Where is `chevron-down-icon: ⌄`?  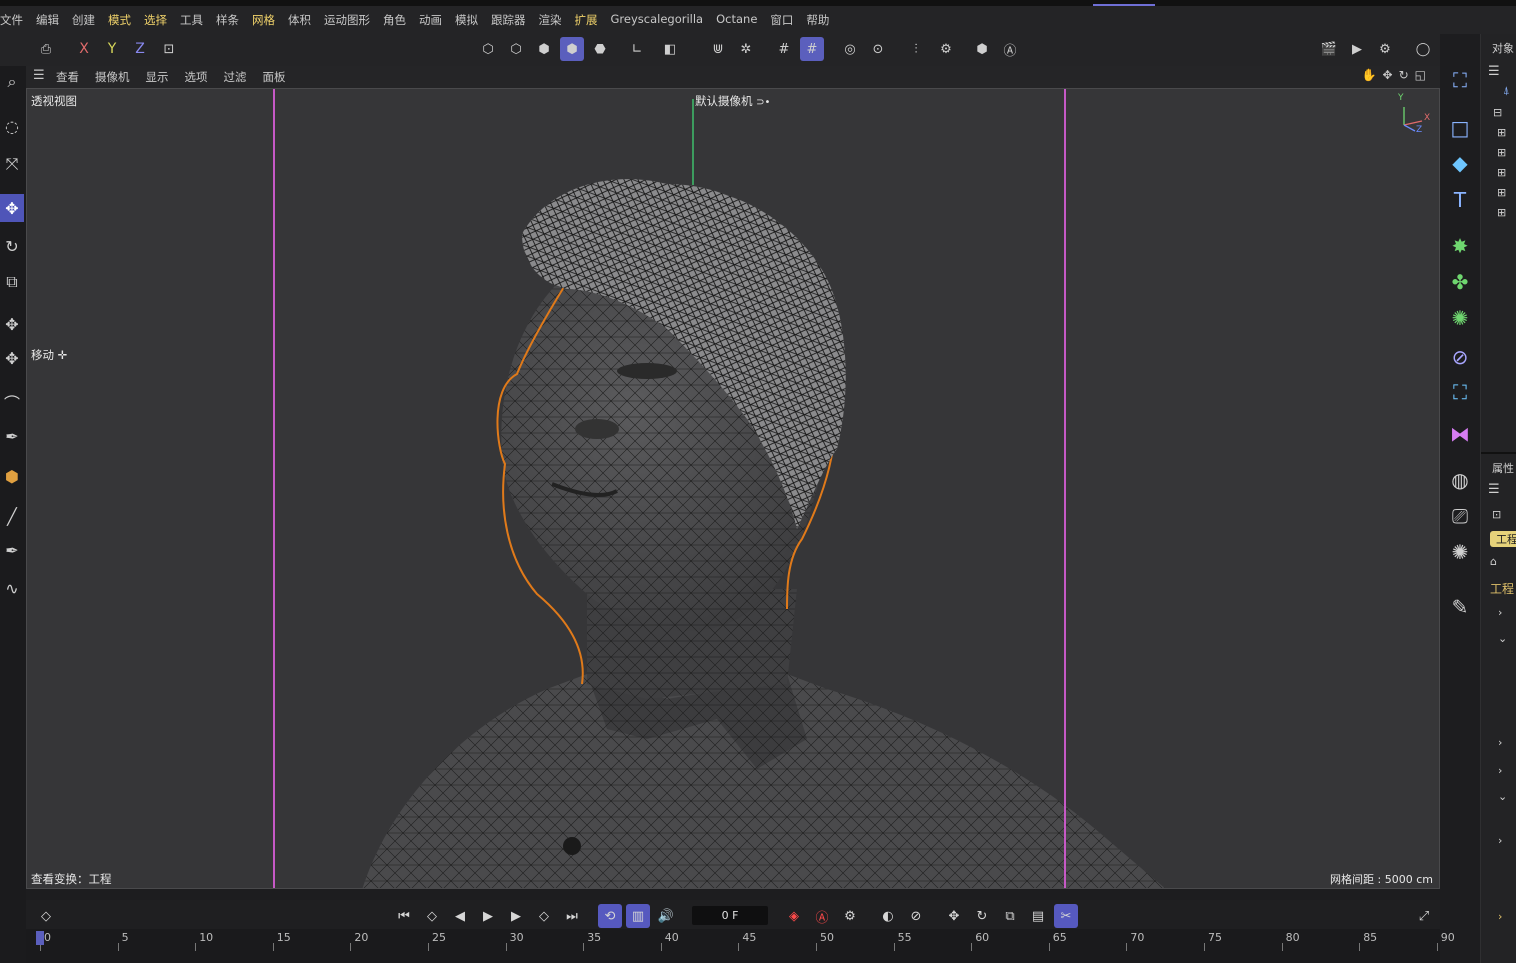 chevron-down-icon: ⌄ is located at coordinates (1502, 796).